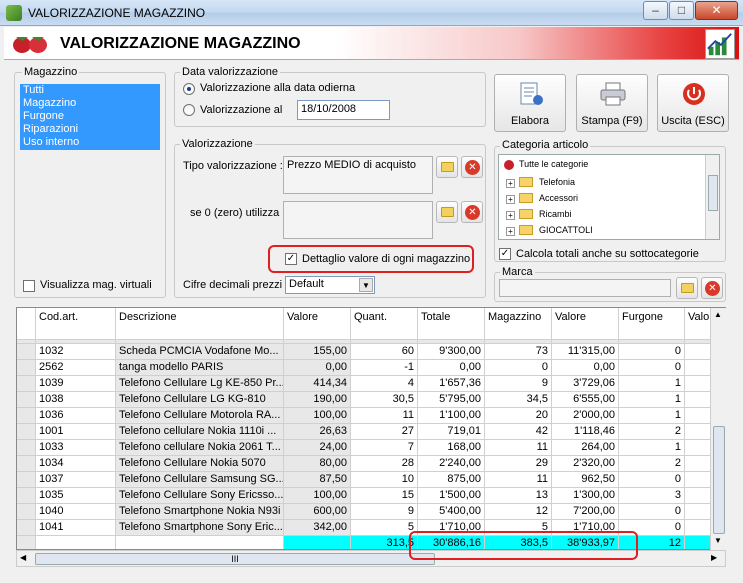  Describe the element at coordinates (585, 288) in the screenshot. I see `marca-field` at that location.